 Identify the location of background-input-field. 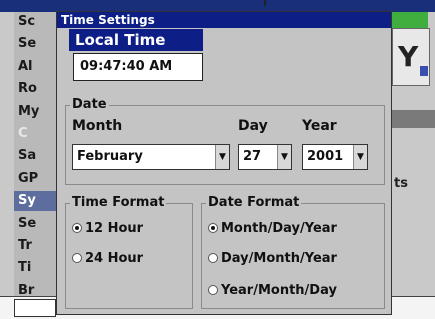
(35, 308).